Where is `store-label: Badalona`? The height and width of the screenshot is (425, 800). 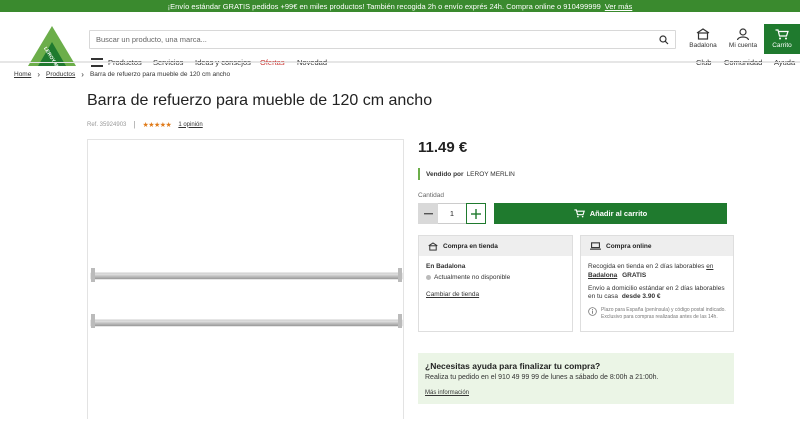 store-label: Badalona is located at coordinates (703, 45).